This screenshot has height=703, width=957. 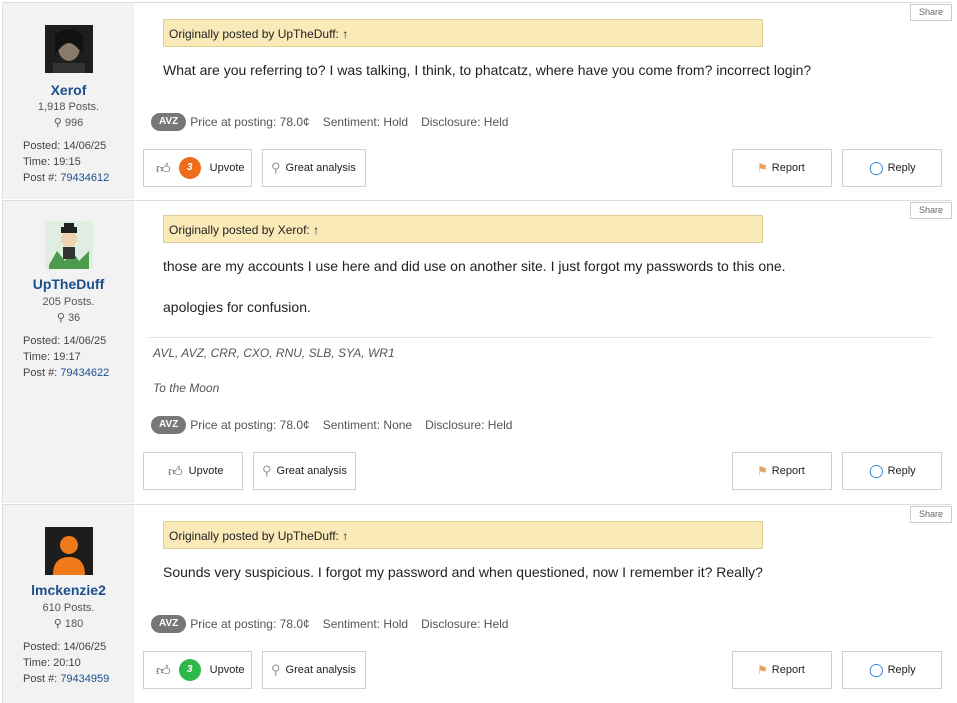 I want to click on posted-time: 19:15, so click(x=67, y=162).